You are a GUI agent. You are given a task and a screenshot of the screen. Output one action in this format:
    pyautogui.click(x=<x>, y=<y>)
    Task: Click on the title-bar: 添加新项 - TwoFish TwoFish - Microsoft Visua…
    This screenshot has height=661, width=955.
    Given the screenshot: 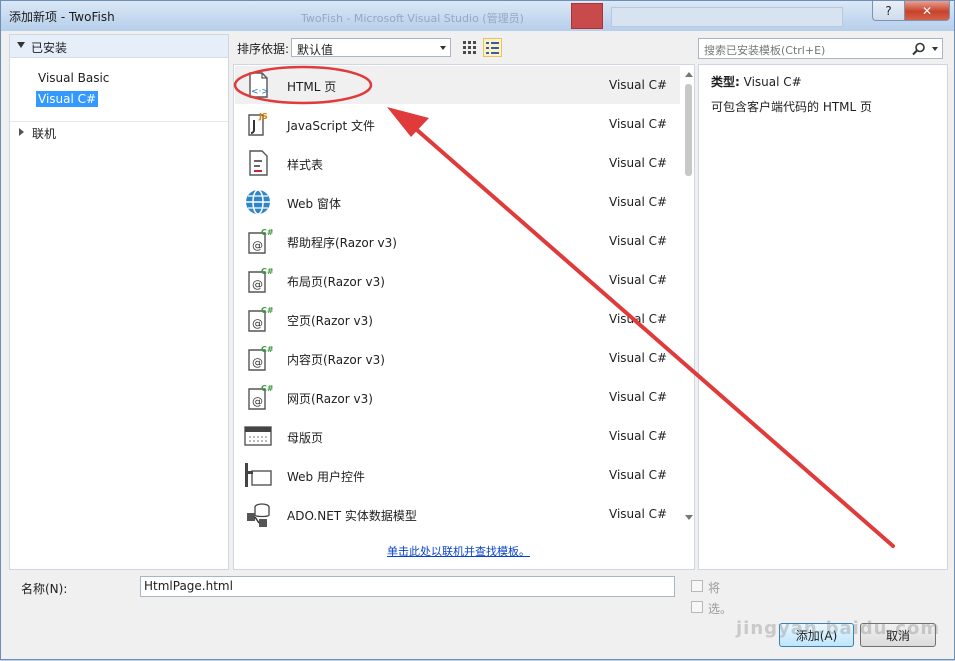 What is the action you would take?
    pyautogui.click(x=477, y=16)
    